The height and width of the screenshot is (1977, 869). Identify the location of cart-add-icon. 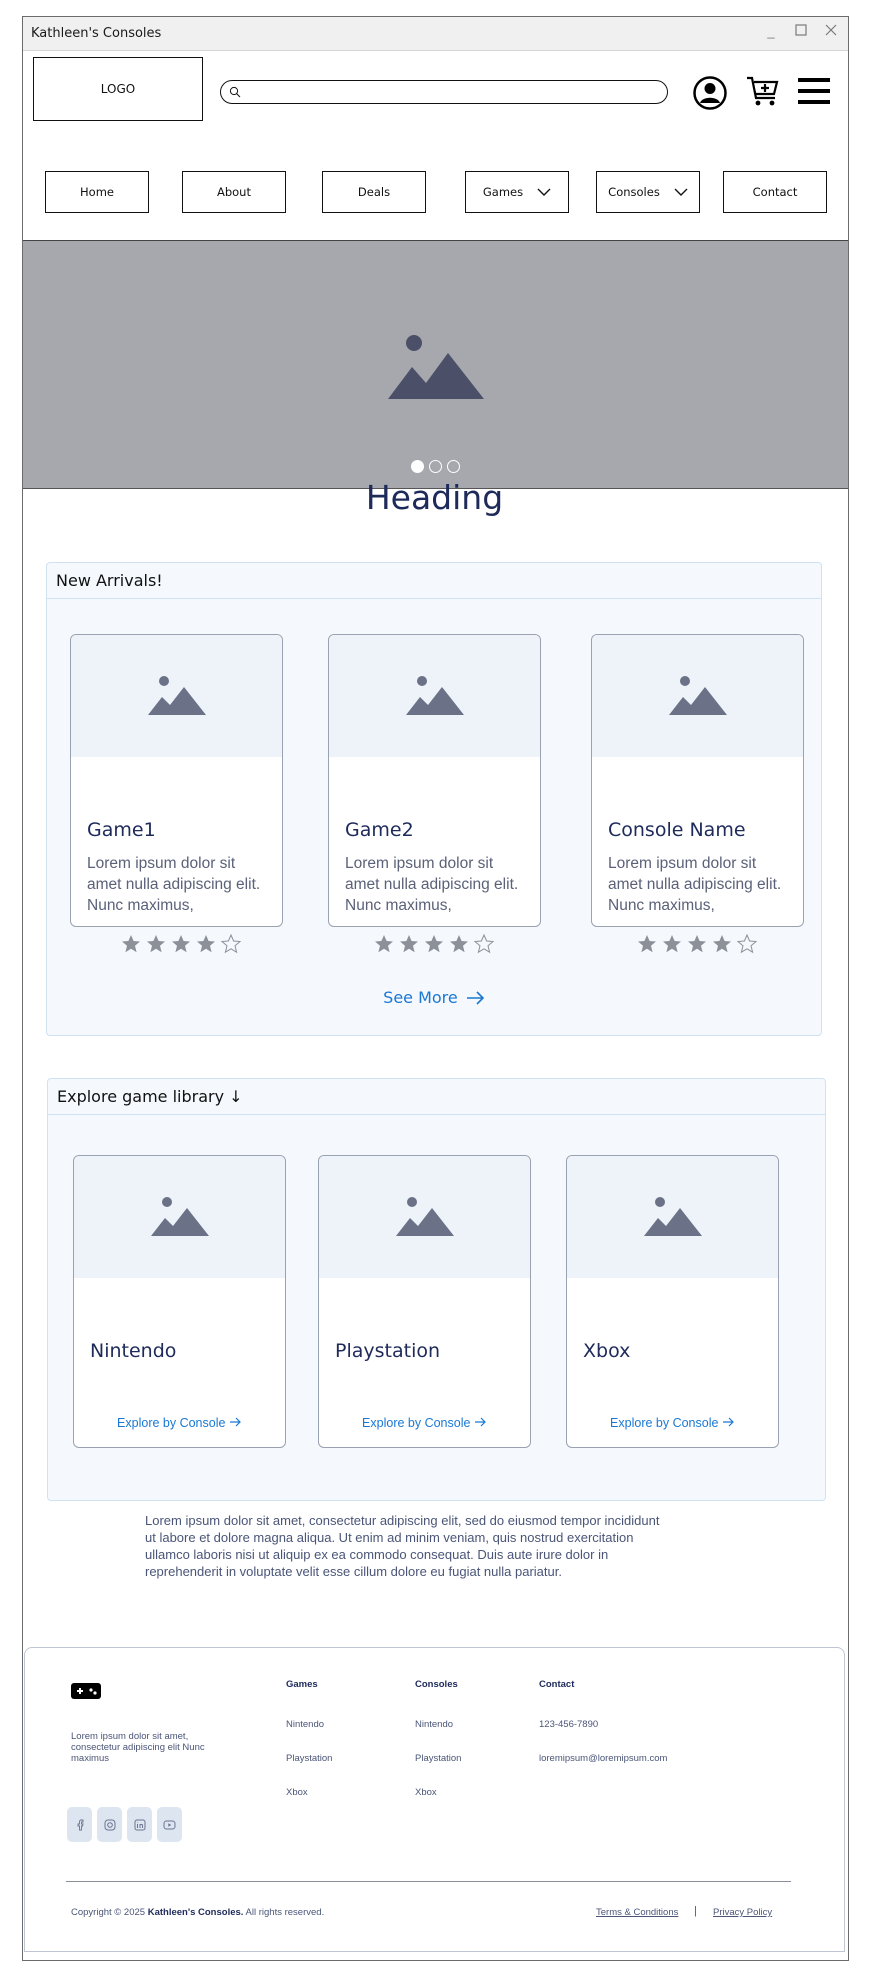
(763, 91).